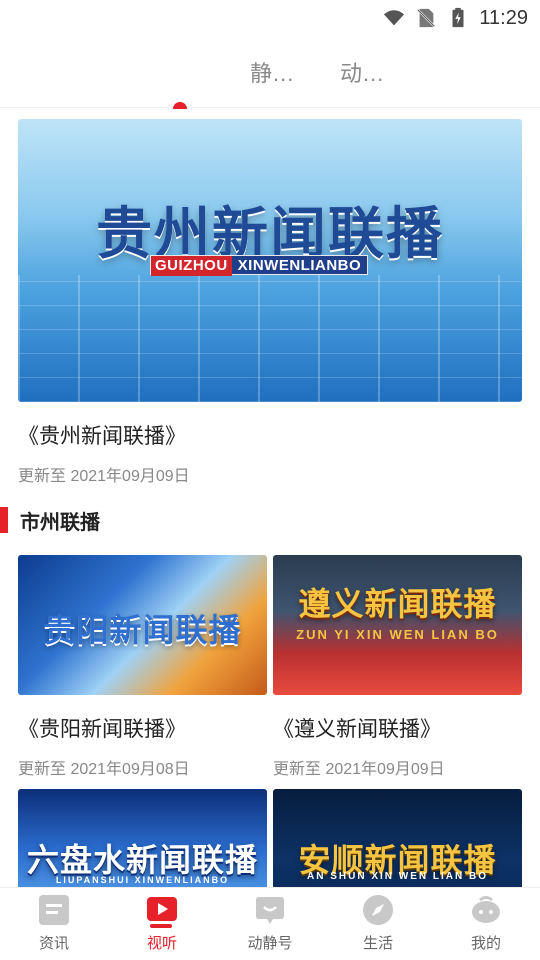 The image size is (540, 960). Describe the element at coordinates (161, 926) in the screenshot. I see `nav-active-underline` at that location.